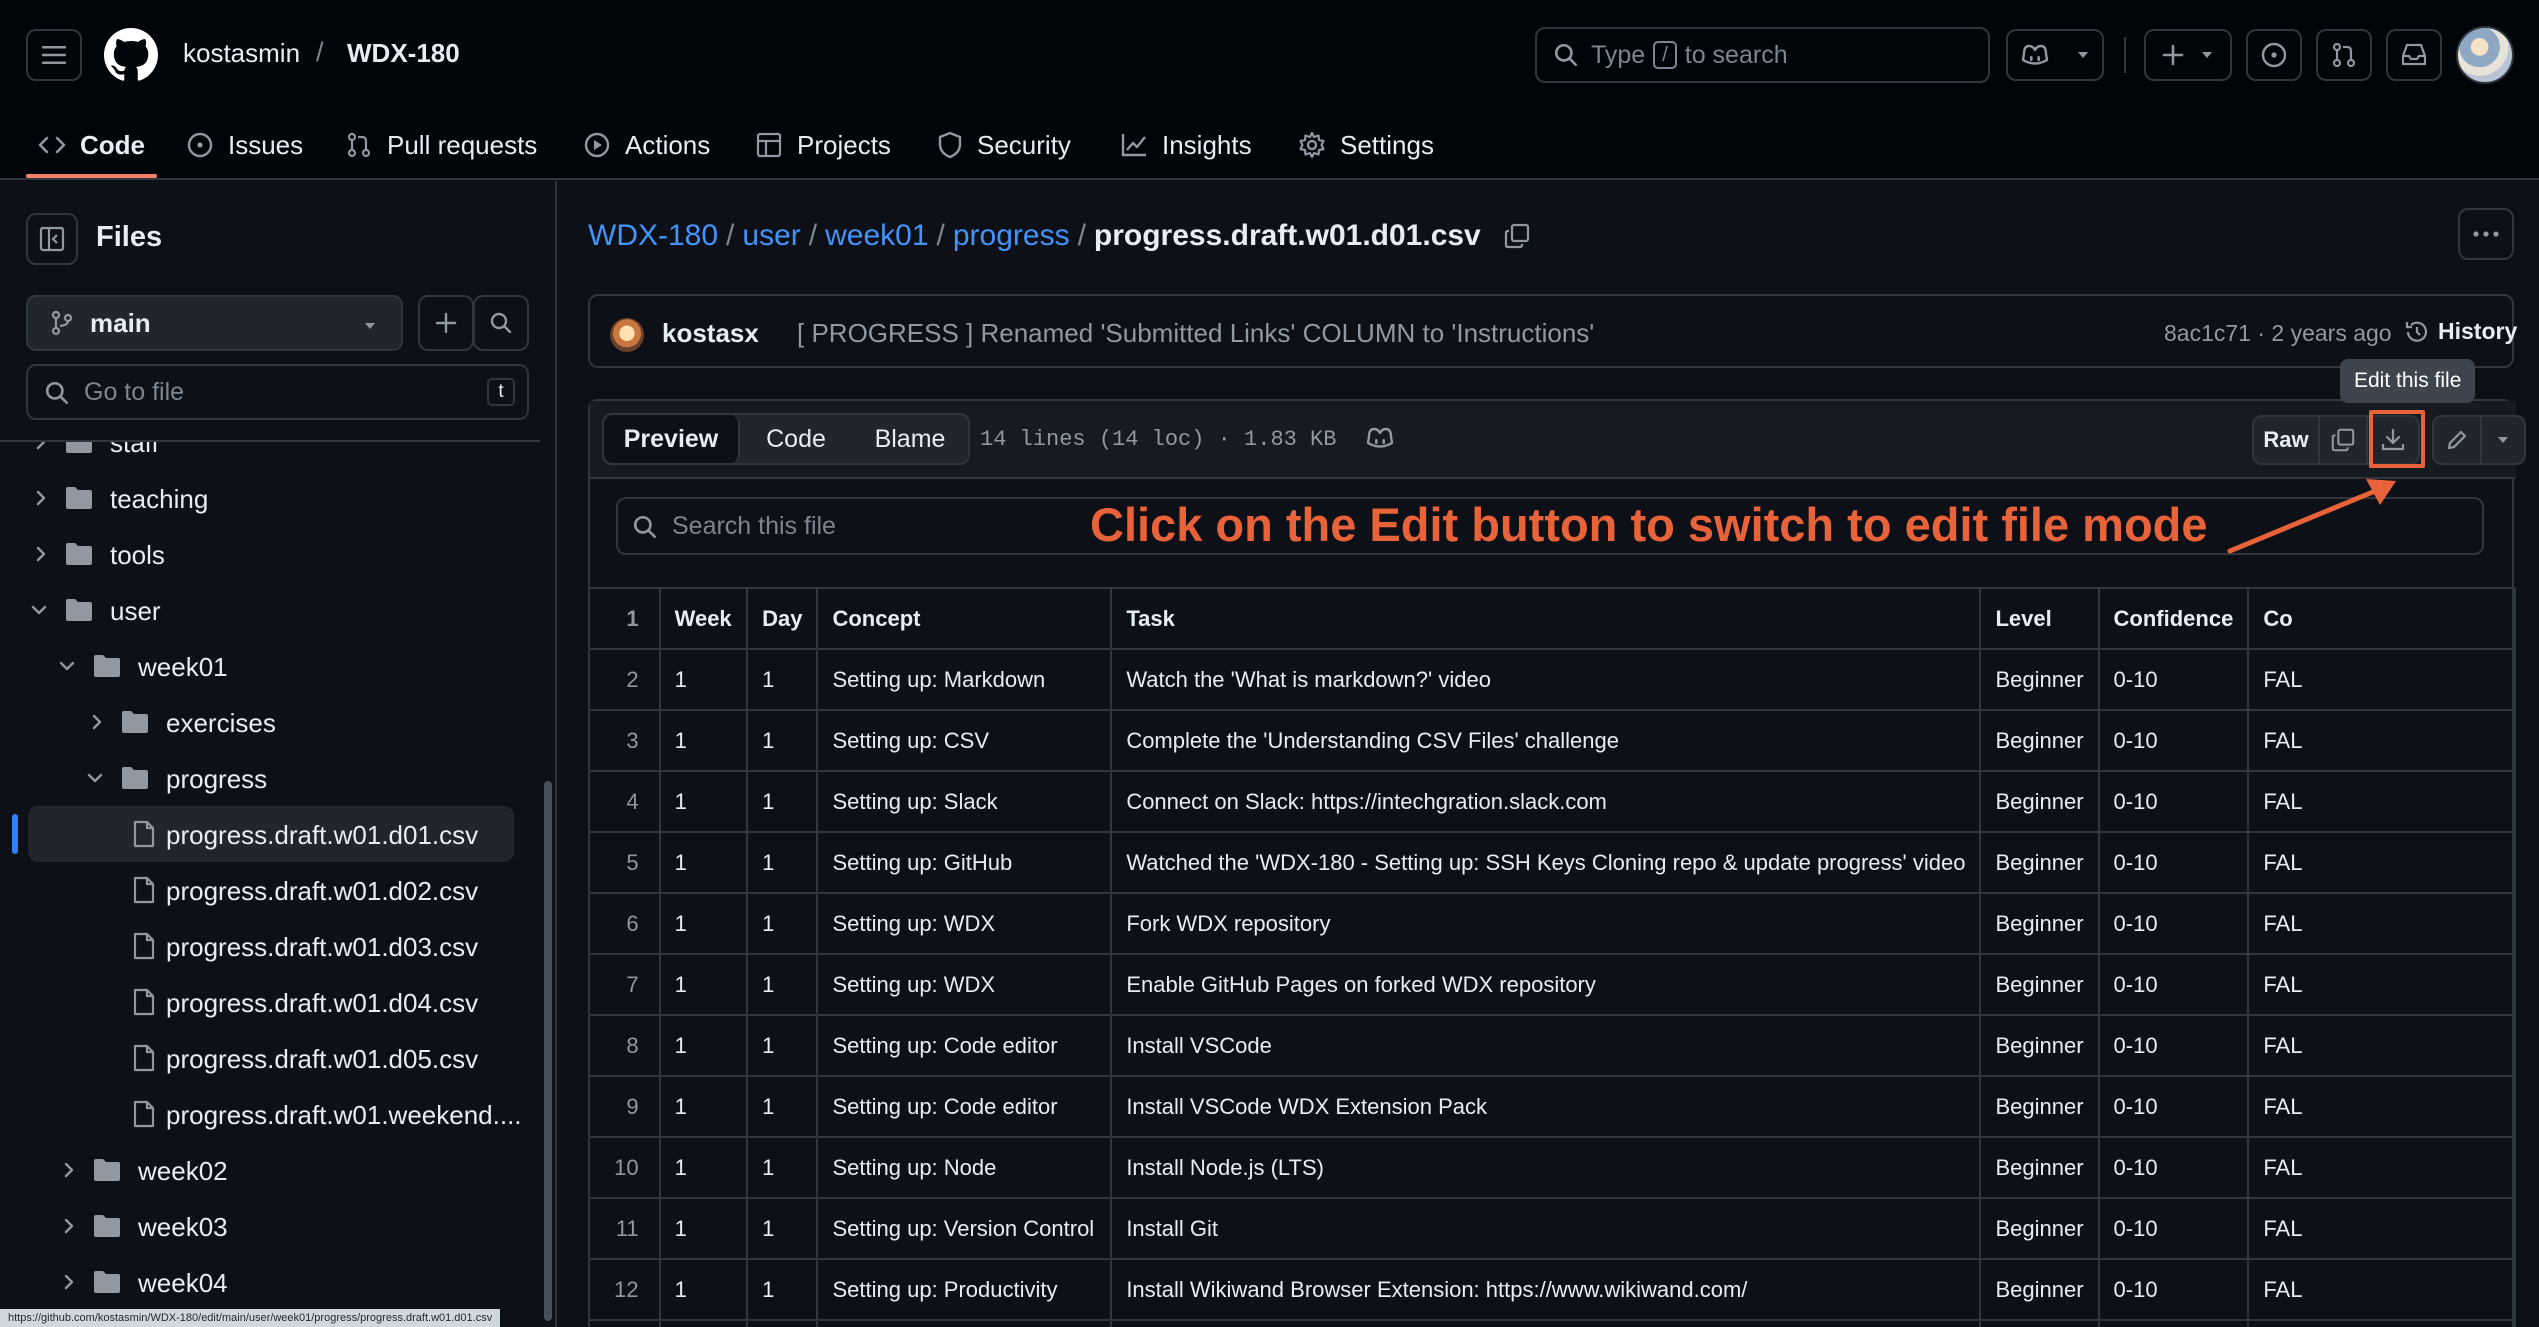  Describe the element at coordinates (625, 740) in the screenshot. I see `line-number: 3` at that location.